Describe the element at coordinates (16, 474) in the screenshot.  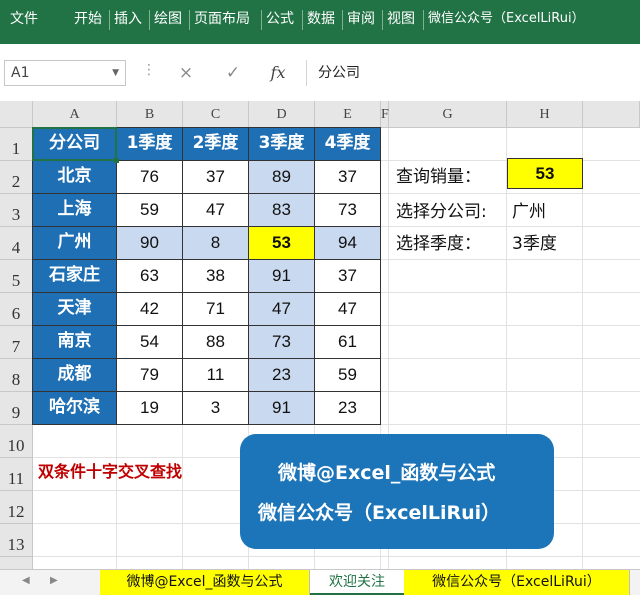
I see `row-header: 11` at that location.